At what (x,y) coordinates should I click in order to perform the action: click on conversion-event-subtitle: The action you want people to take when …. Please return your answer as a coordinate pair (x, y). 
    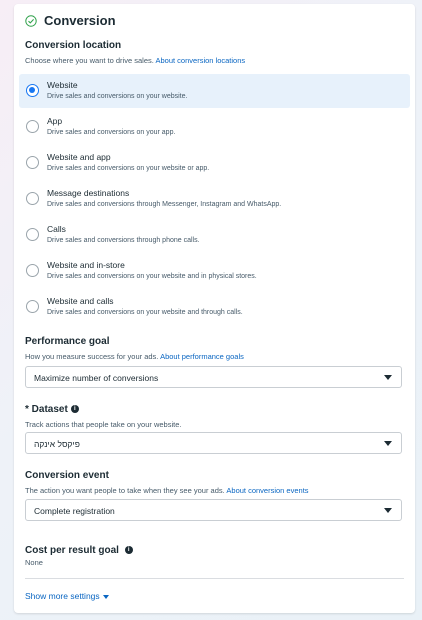
    Looking at the image, I should click on (167, 490).